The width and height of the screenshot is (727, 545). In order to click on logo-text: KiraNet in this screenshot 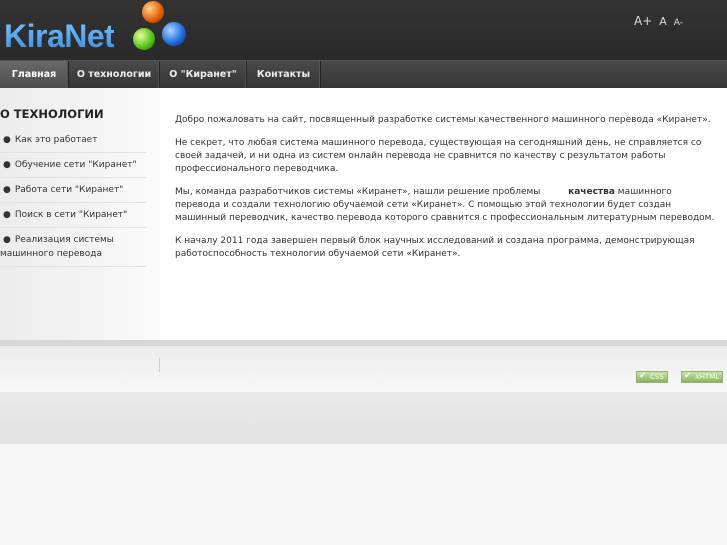, I will do `click(59, 36)`.